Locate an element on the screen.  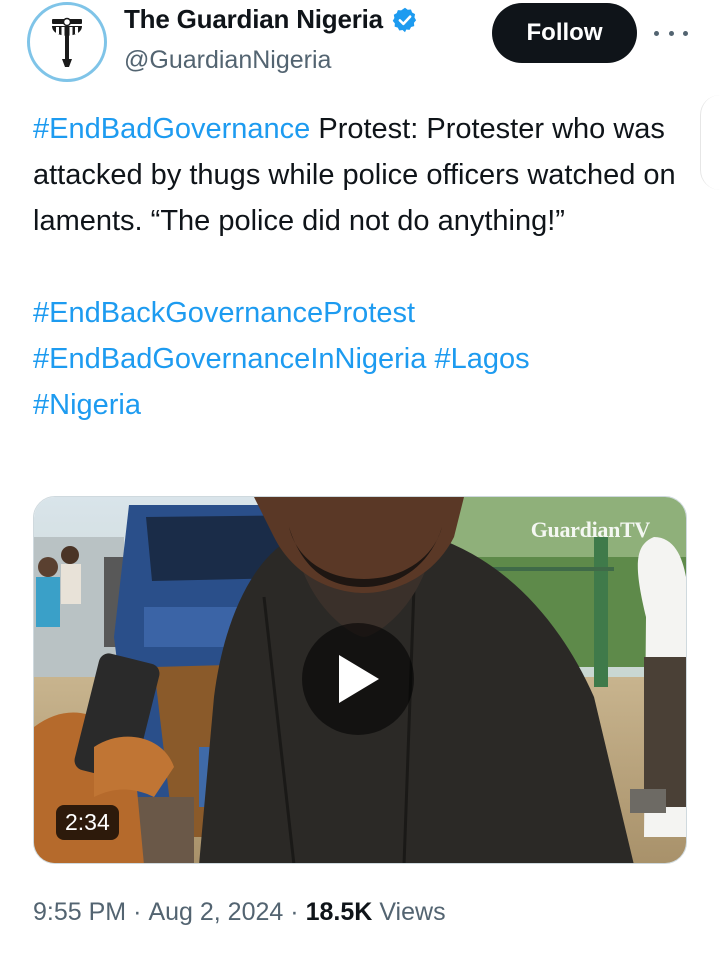
post-time: 9:55 PM is located at coordinates (79, 912).